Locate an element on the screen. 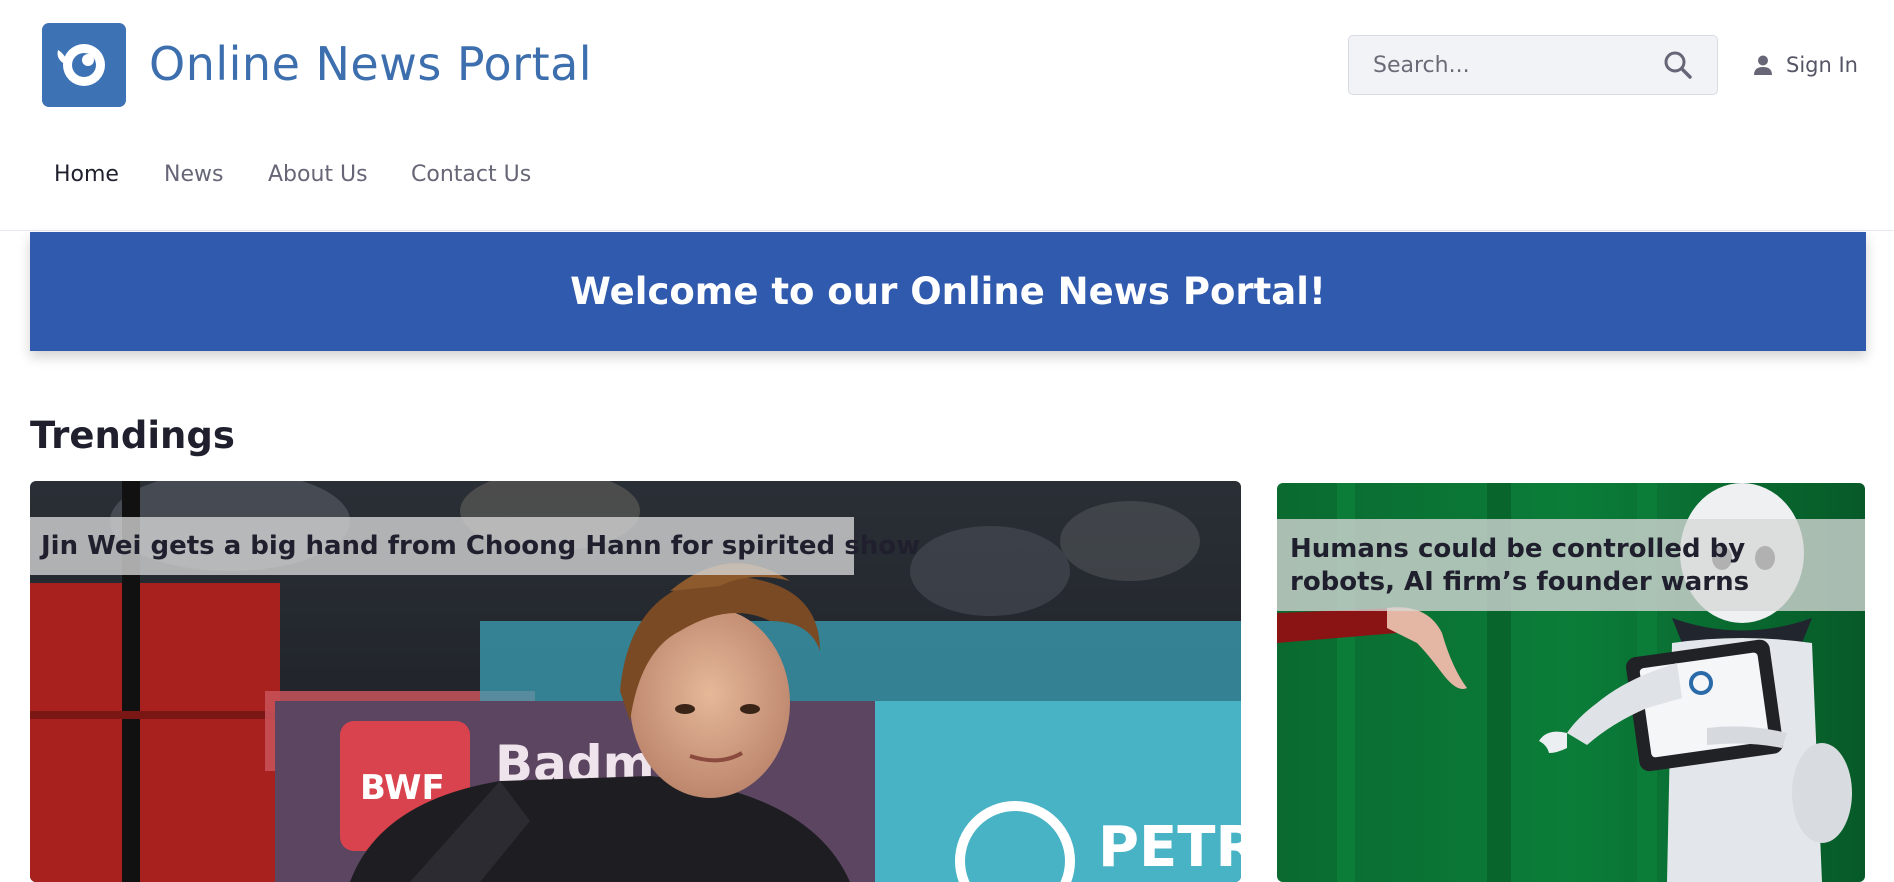 This screenshot has width=1894, height=882. nav-item-home: Home is located at coordinates (86, 175).